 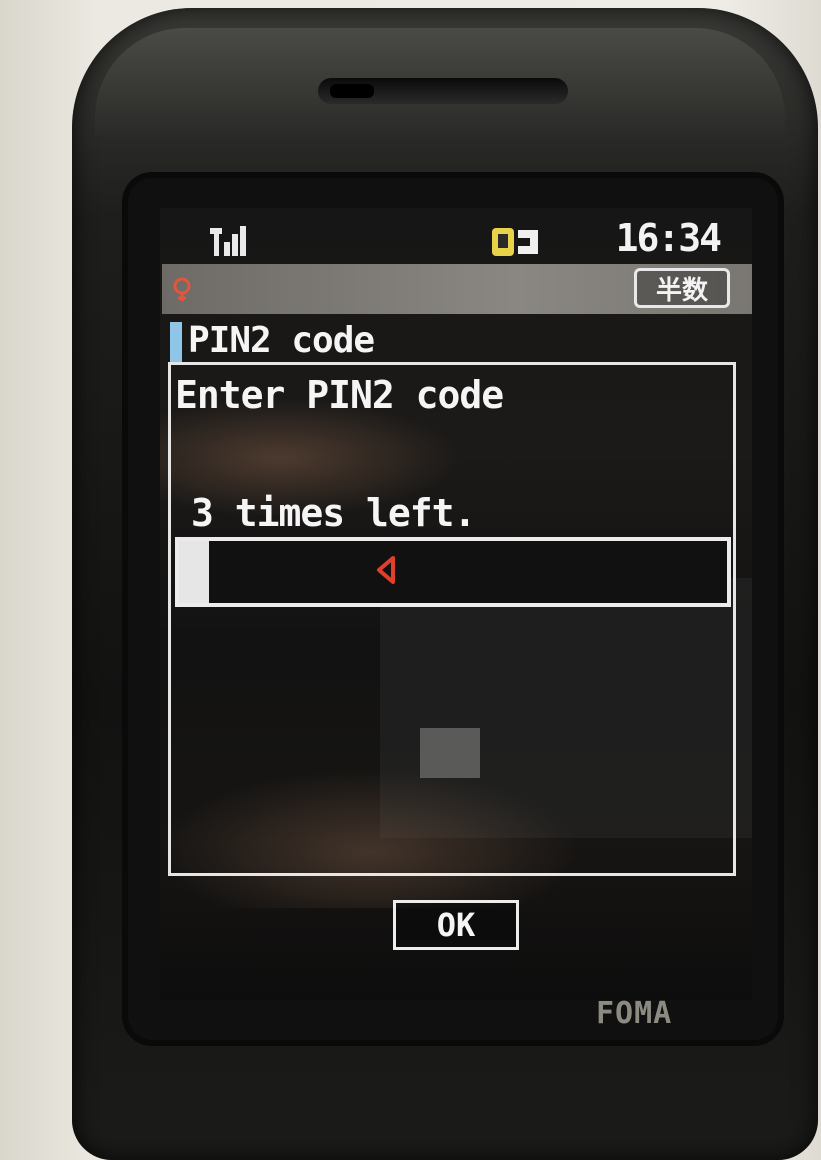 What do you see at coordinates (458, 342) in the screenshot?
I see `title-row: PIN2 code` at bounding box center [458, 342].